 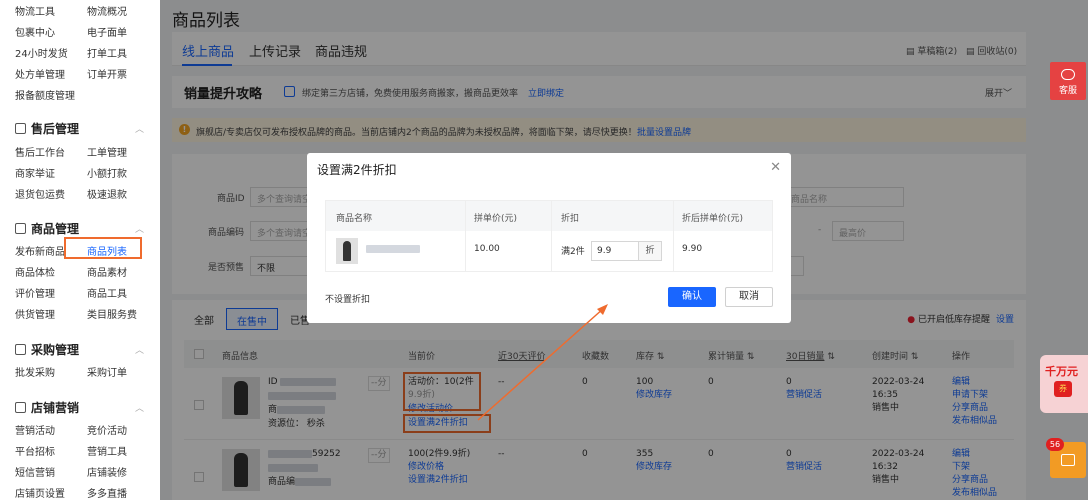 I want to click on sidebar-item: 发布新商品, so click(x=40, y=250).